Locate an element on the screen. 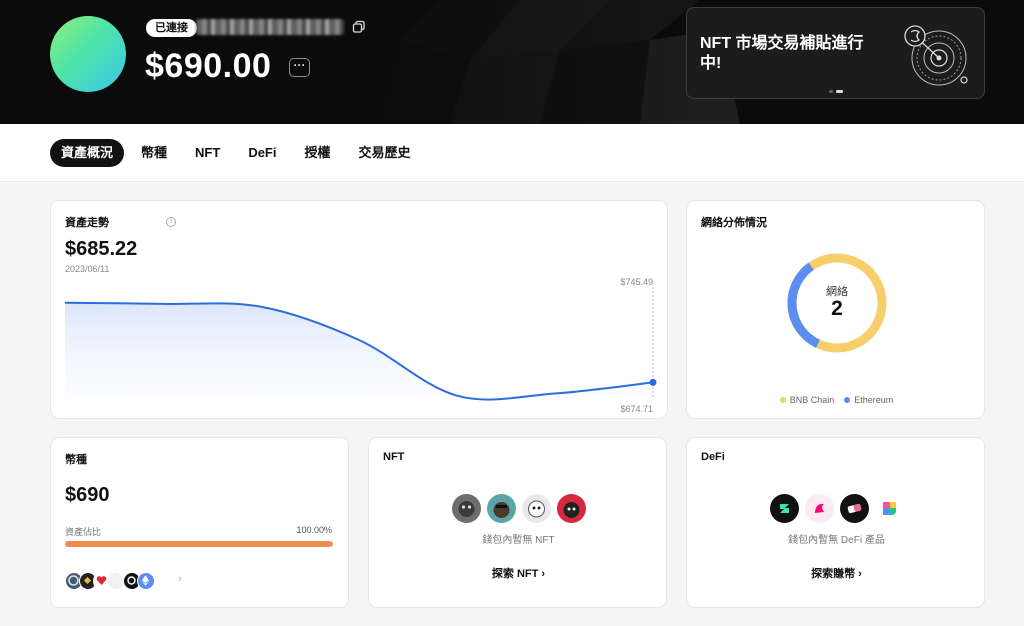 This screenshot has height=626, width=1024. defi-empty-text: 錢包內暫無 DeFi 產品 is located at coordinates (836, 540).